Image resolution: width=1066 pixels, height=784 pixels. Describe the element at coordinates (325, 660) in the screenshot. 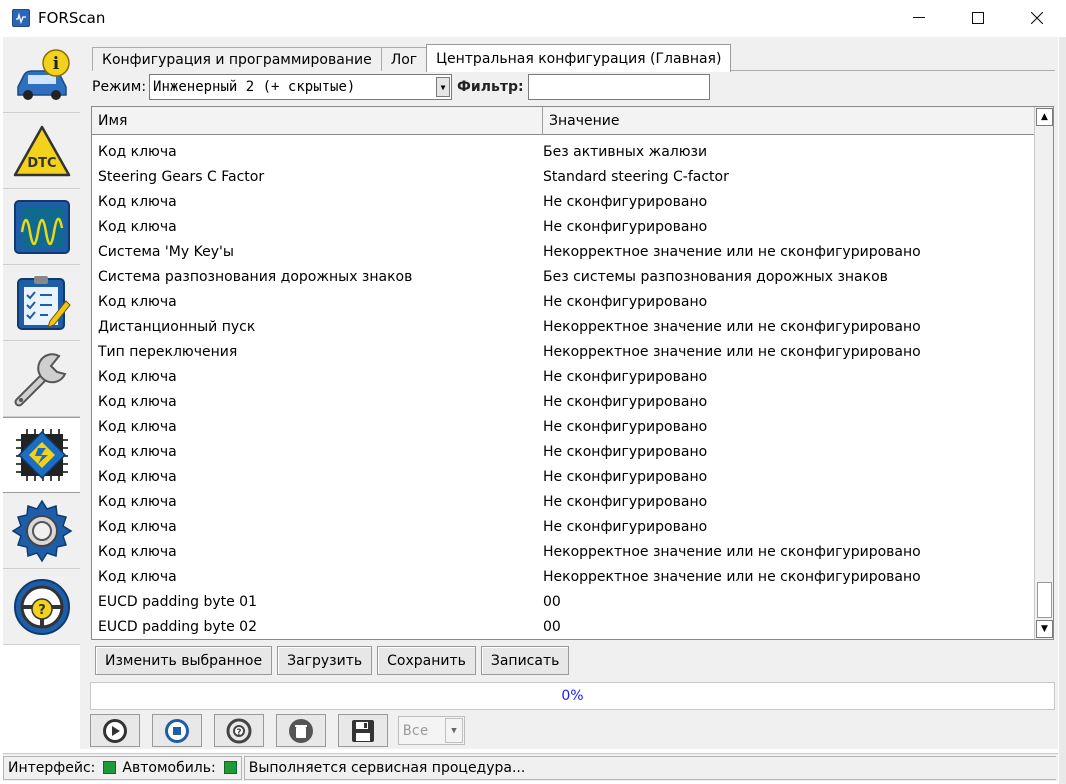

I see `load-button: Загрузить` at that location.